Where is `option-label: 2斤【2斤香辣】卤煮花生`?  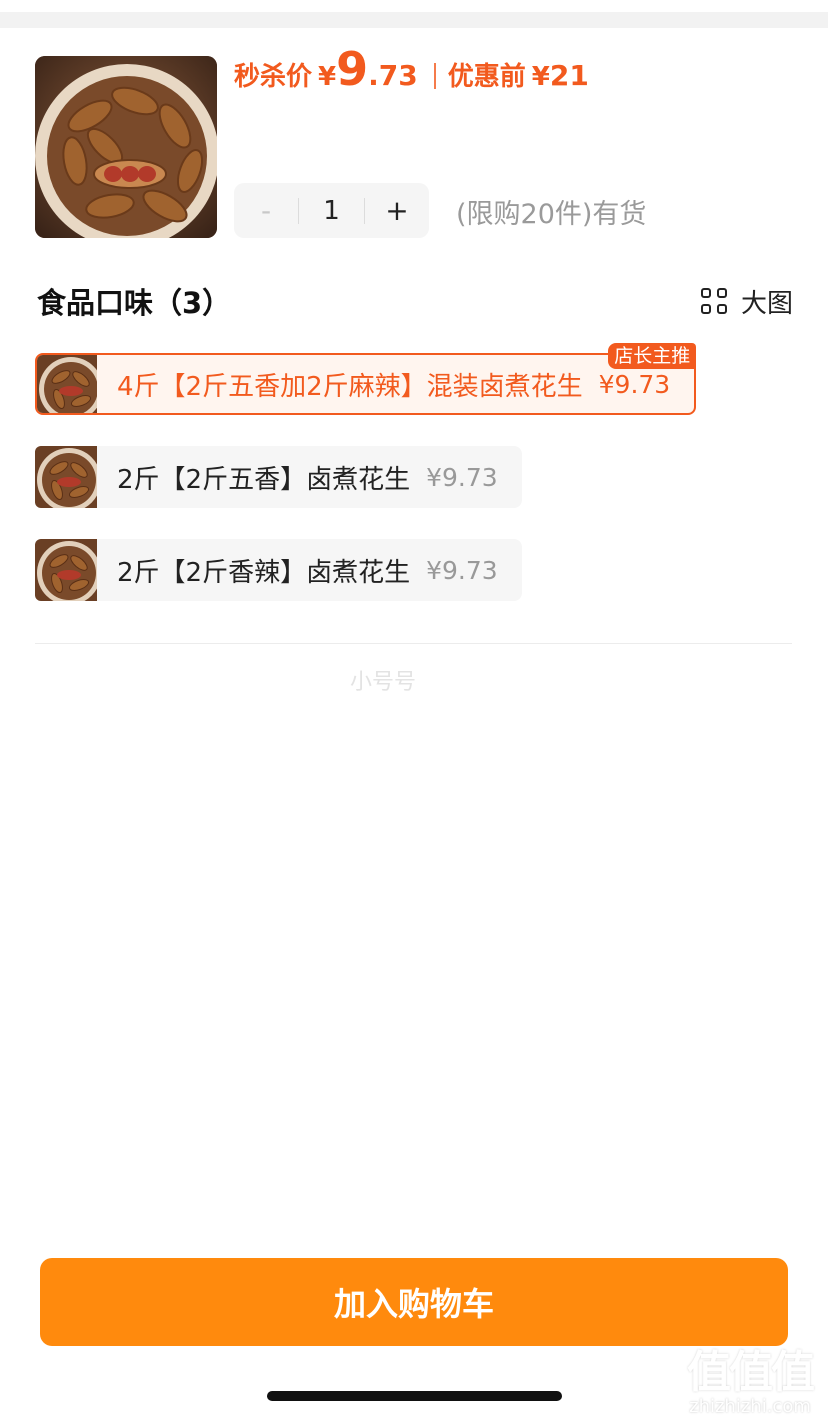 option-label: 2斤【2斤香辣】卤煮花生 is located at coordinates (264, 572).